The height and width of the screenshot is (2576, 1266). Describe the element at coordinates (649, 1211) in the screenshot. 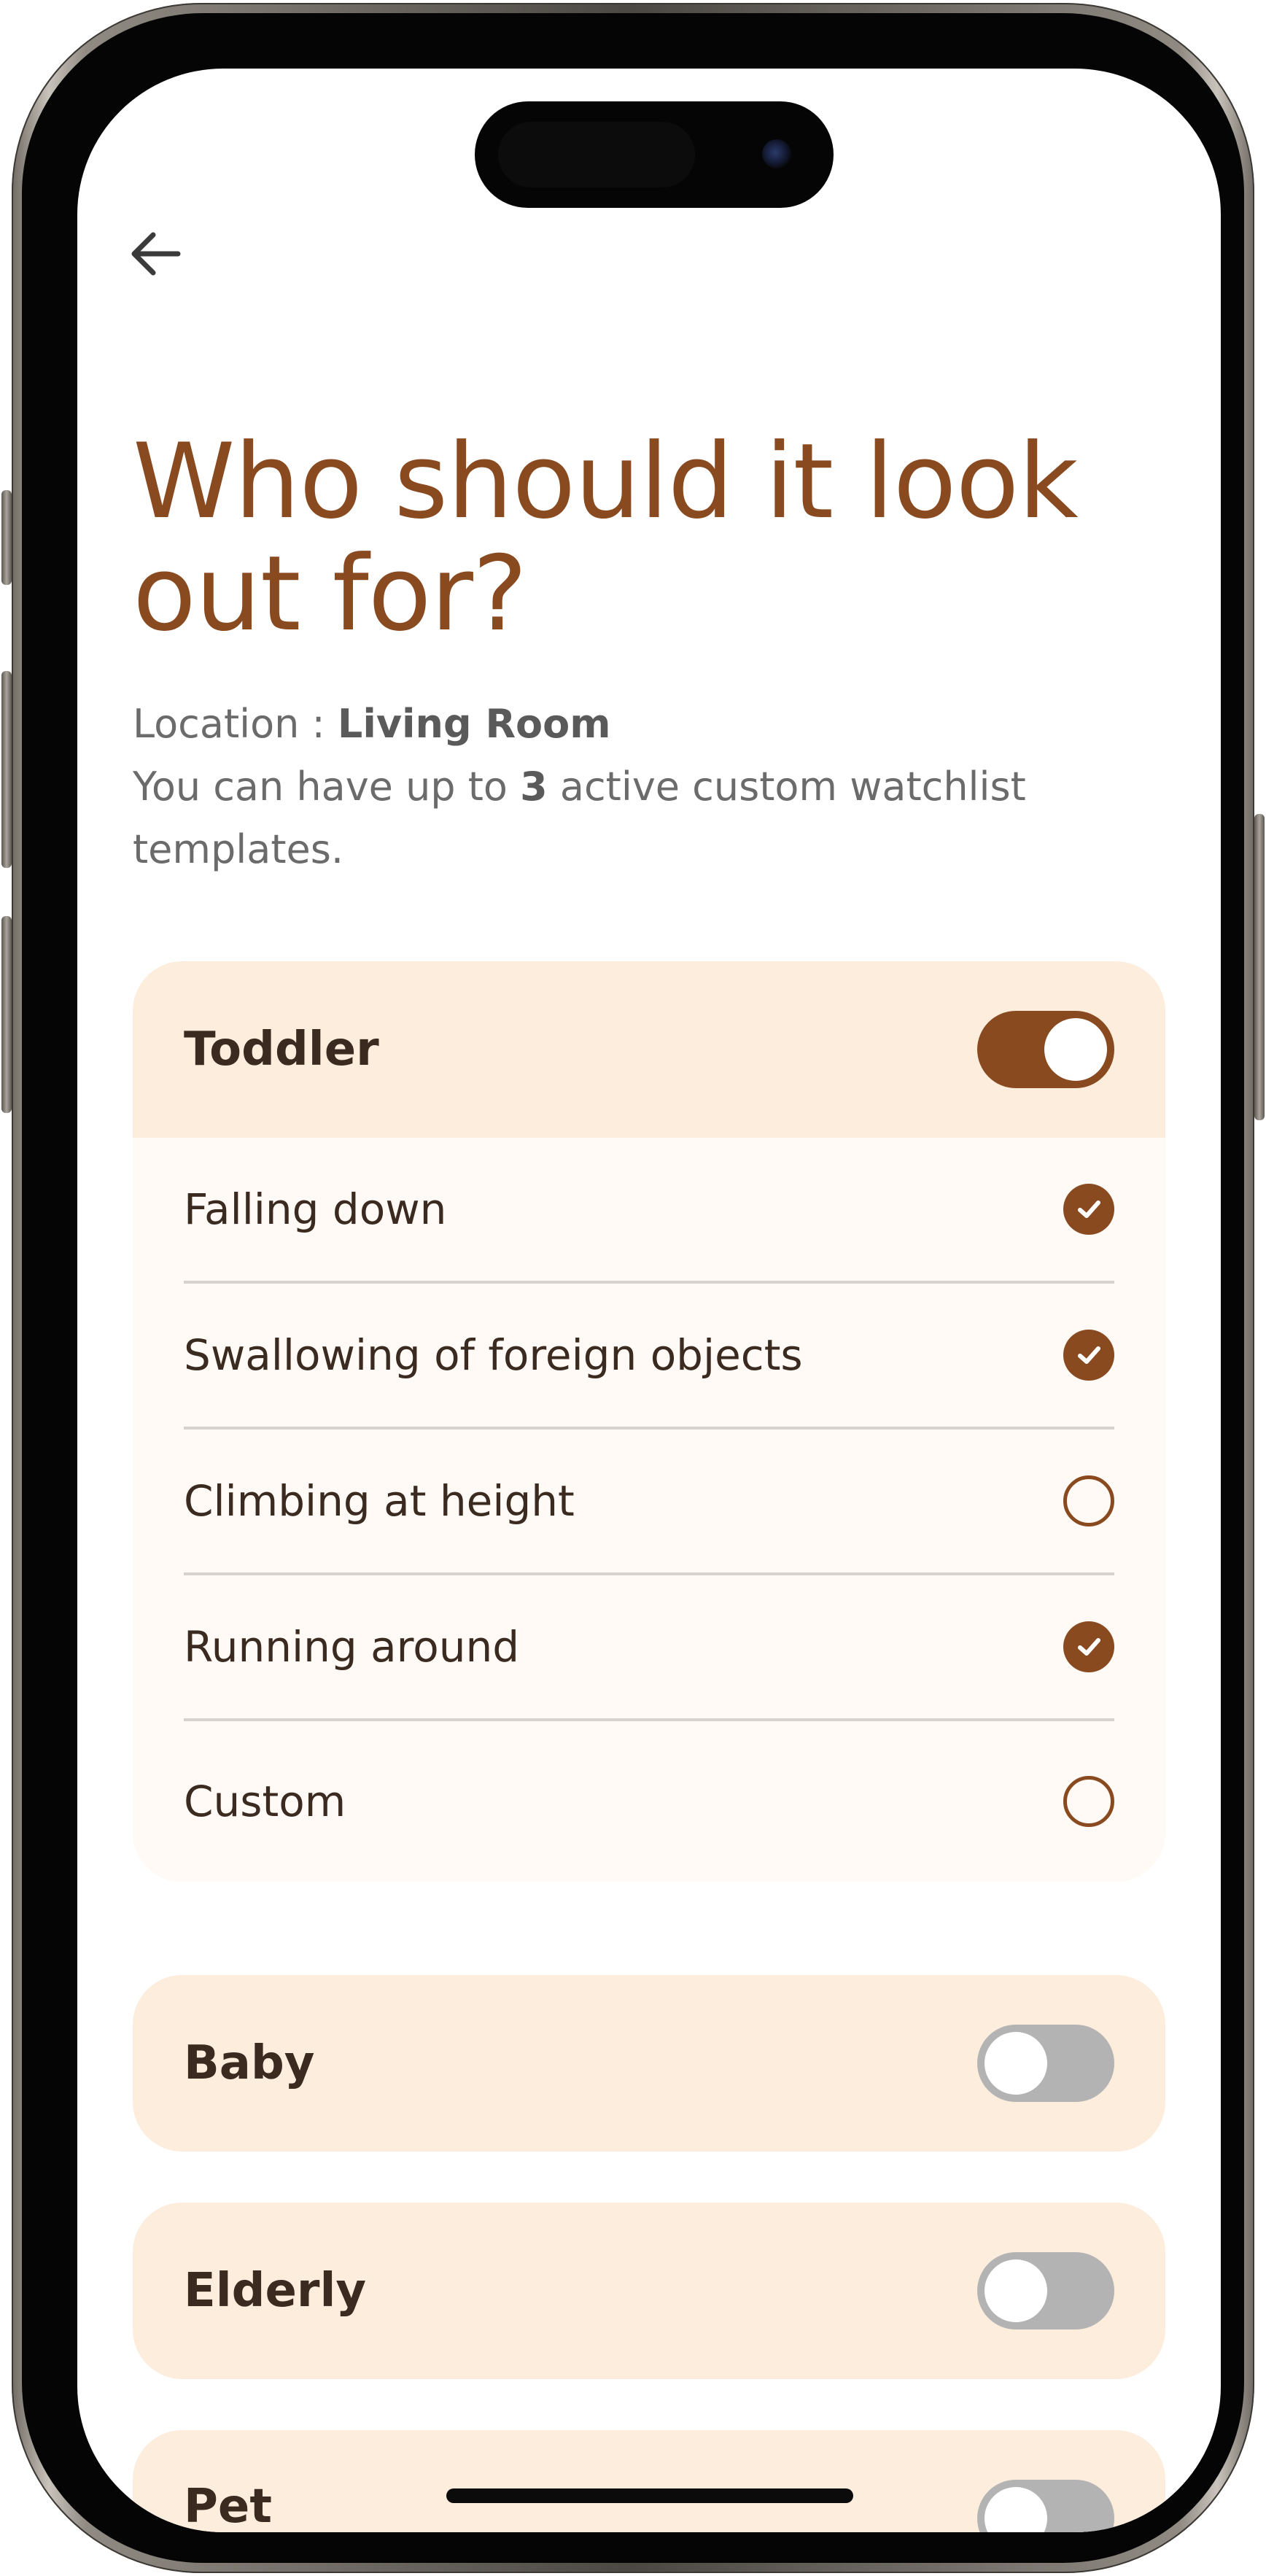

I see `list-item: Falling down` at that location.